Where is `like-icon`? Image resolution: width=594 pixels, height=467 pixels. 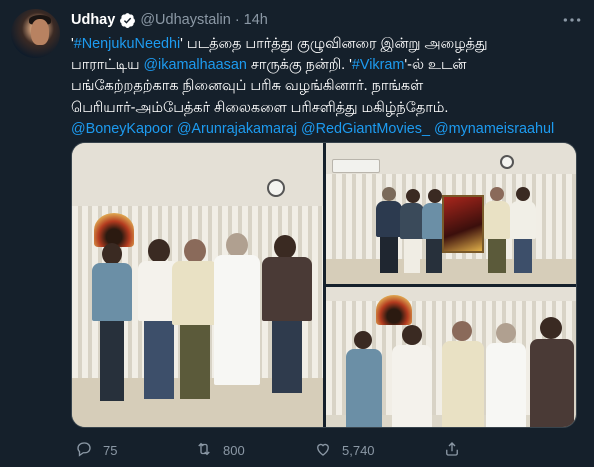 like-icon is located at coordinates (323, 450).